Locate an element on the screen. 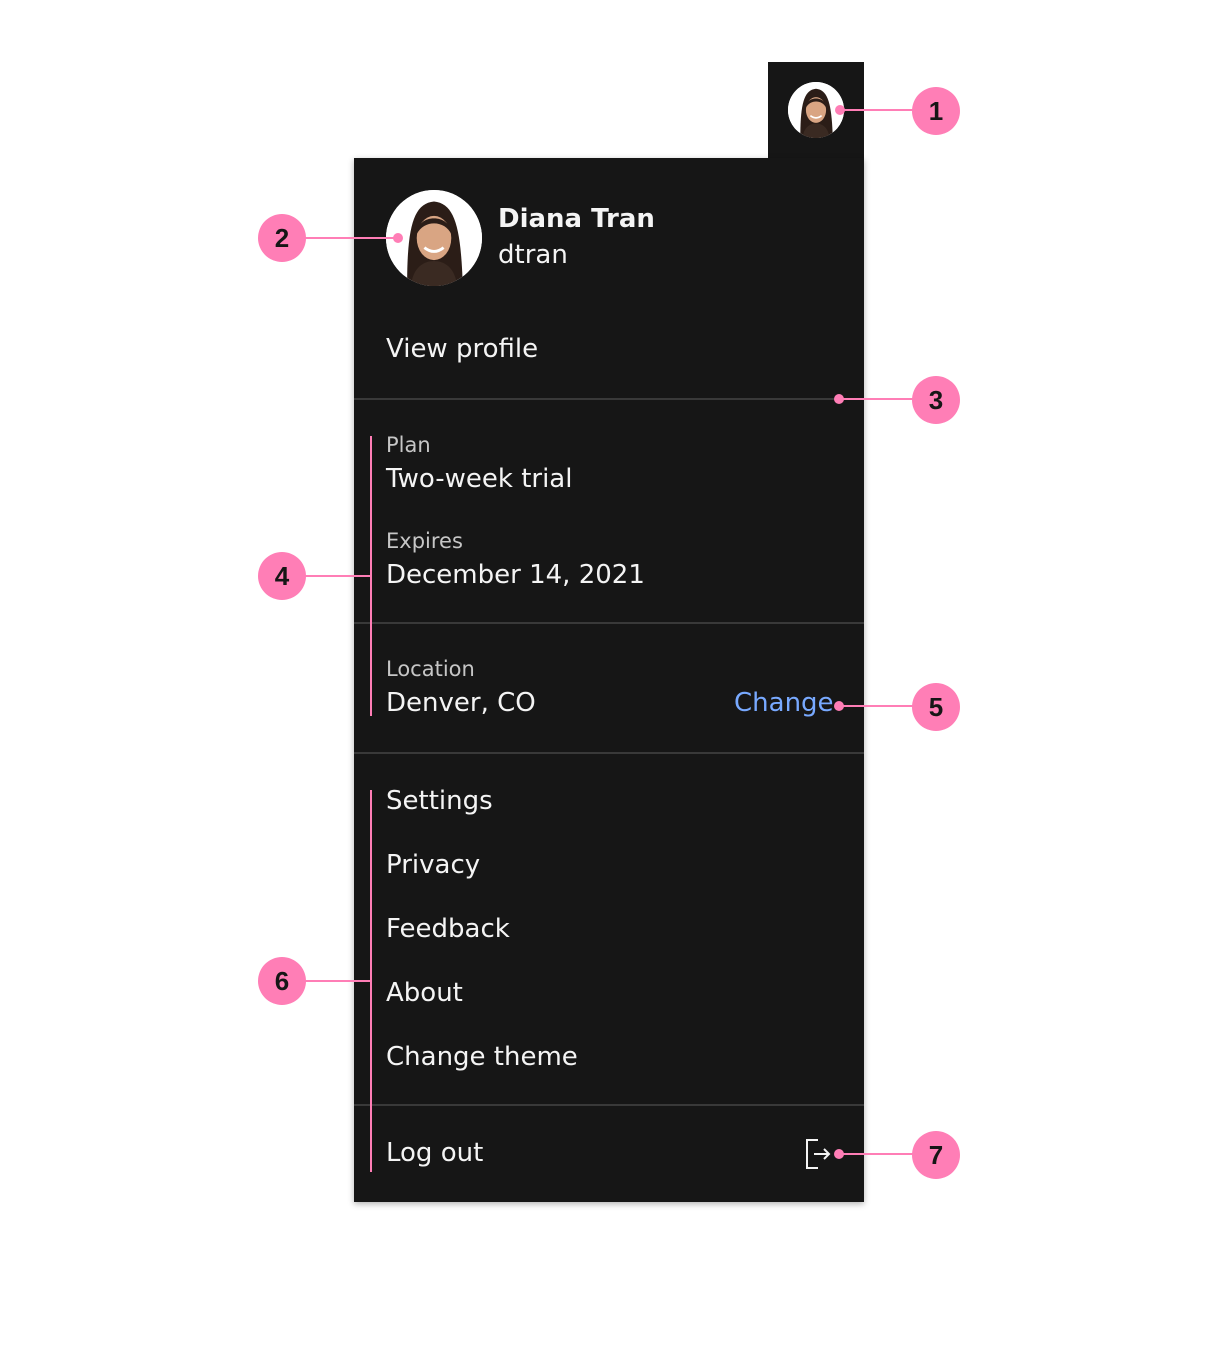  plan-label: Plan is located at coordinates (408, 445).